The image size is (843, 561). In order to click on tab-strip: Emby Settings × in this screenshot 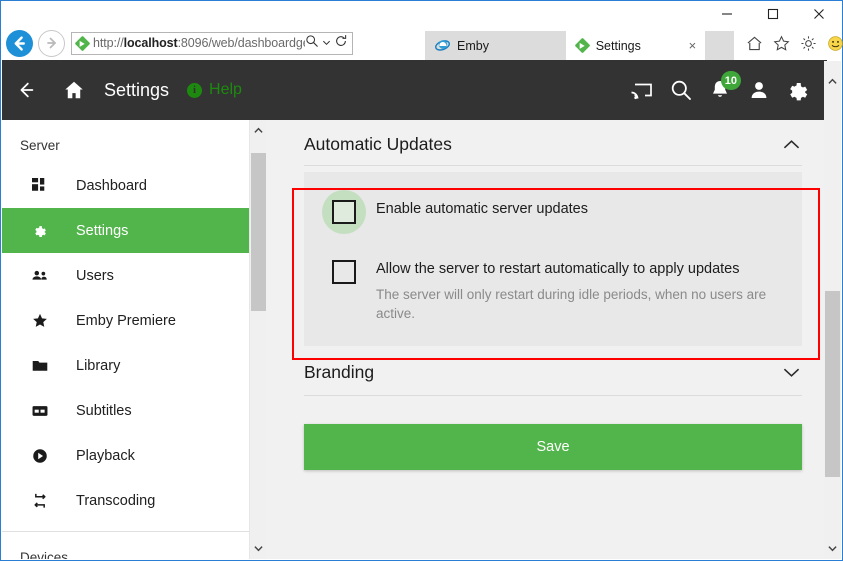, I will do `click(634, 44)`.